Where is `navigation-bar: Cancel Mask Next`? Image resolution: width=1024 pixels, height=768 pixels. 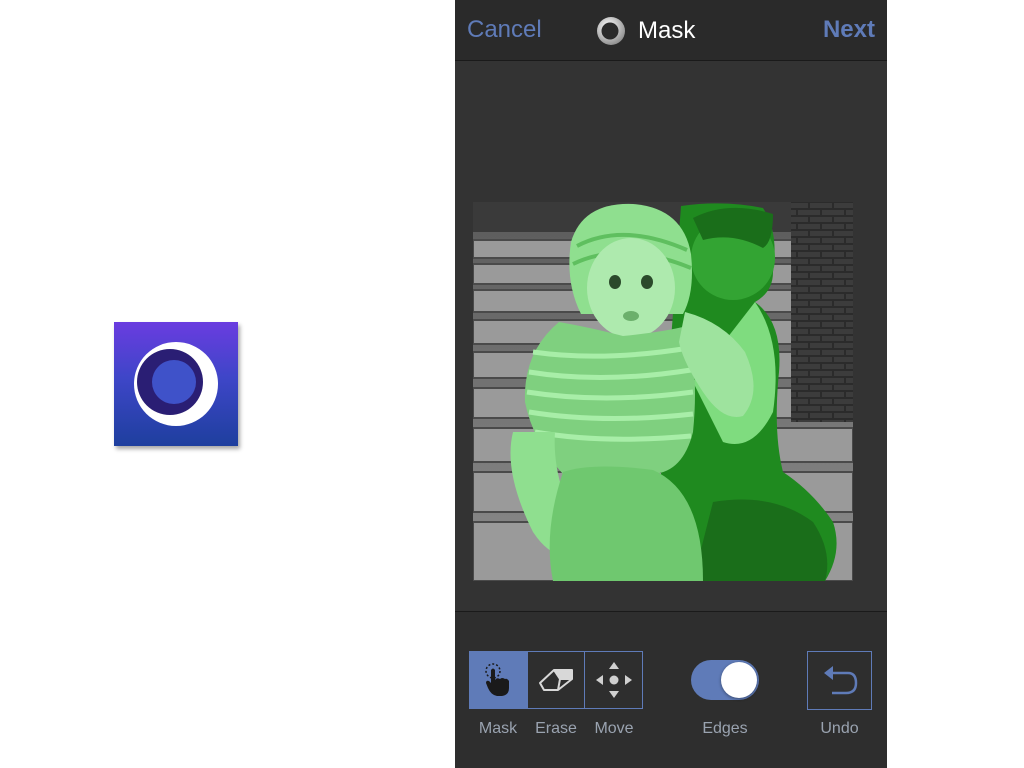 navigation-bar: Cancel Mask Next is located at coordinates (671, 30).